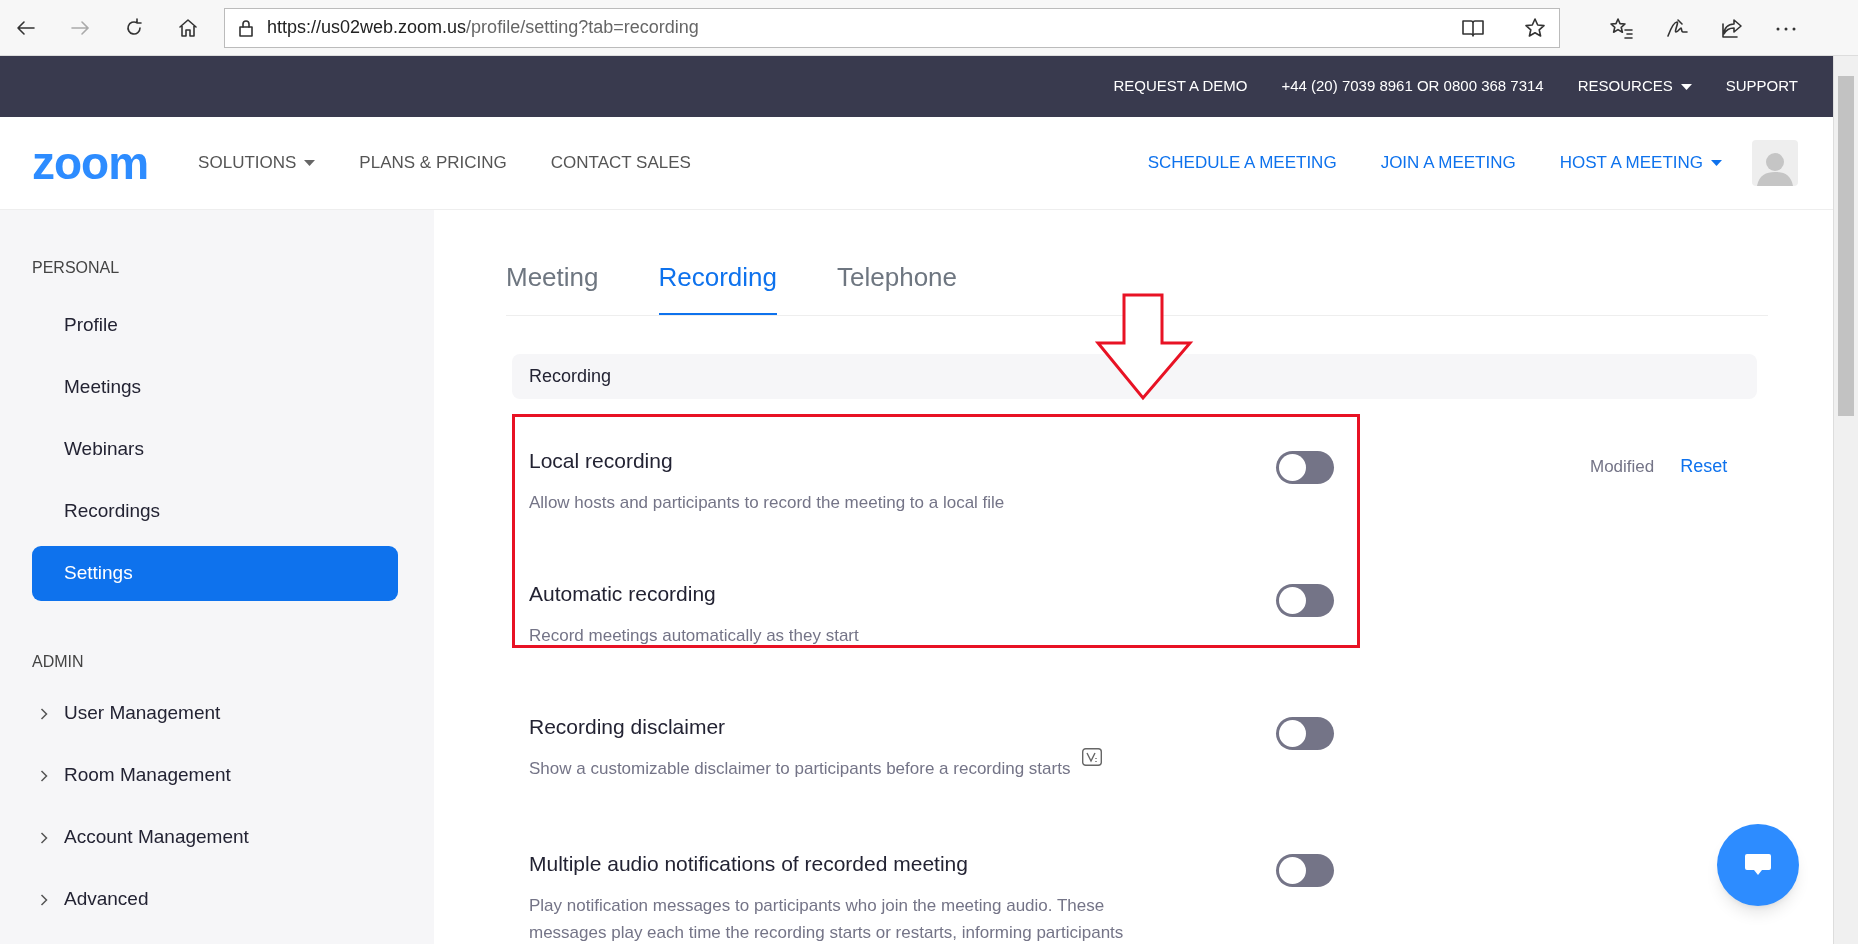  I want to click on scrollbar, so click(1845, 500).